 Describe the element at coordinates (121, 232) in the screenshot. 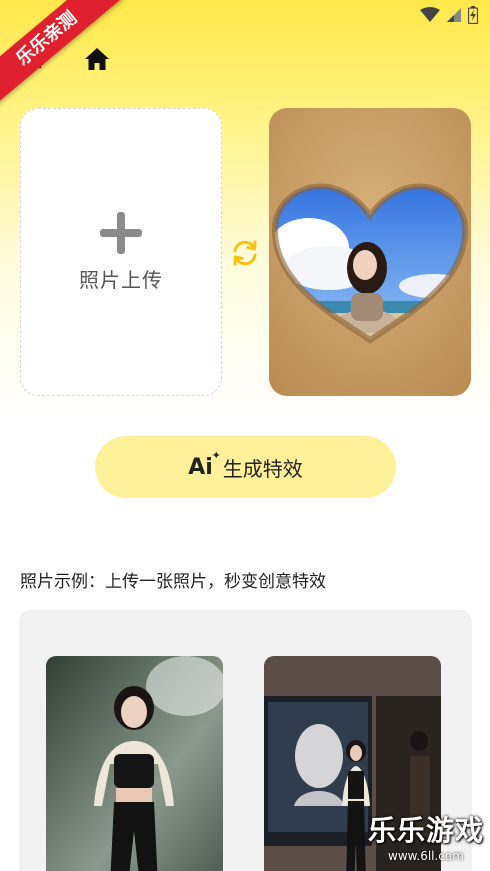

I see `plus-icon` at that location.